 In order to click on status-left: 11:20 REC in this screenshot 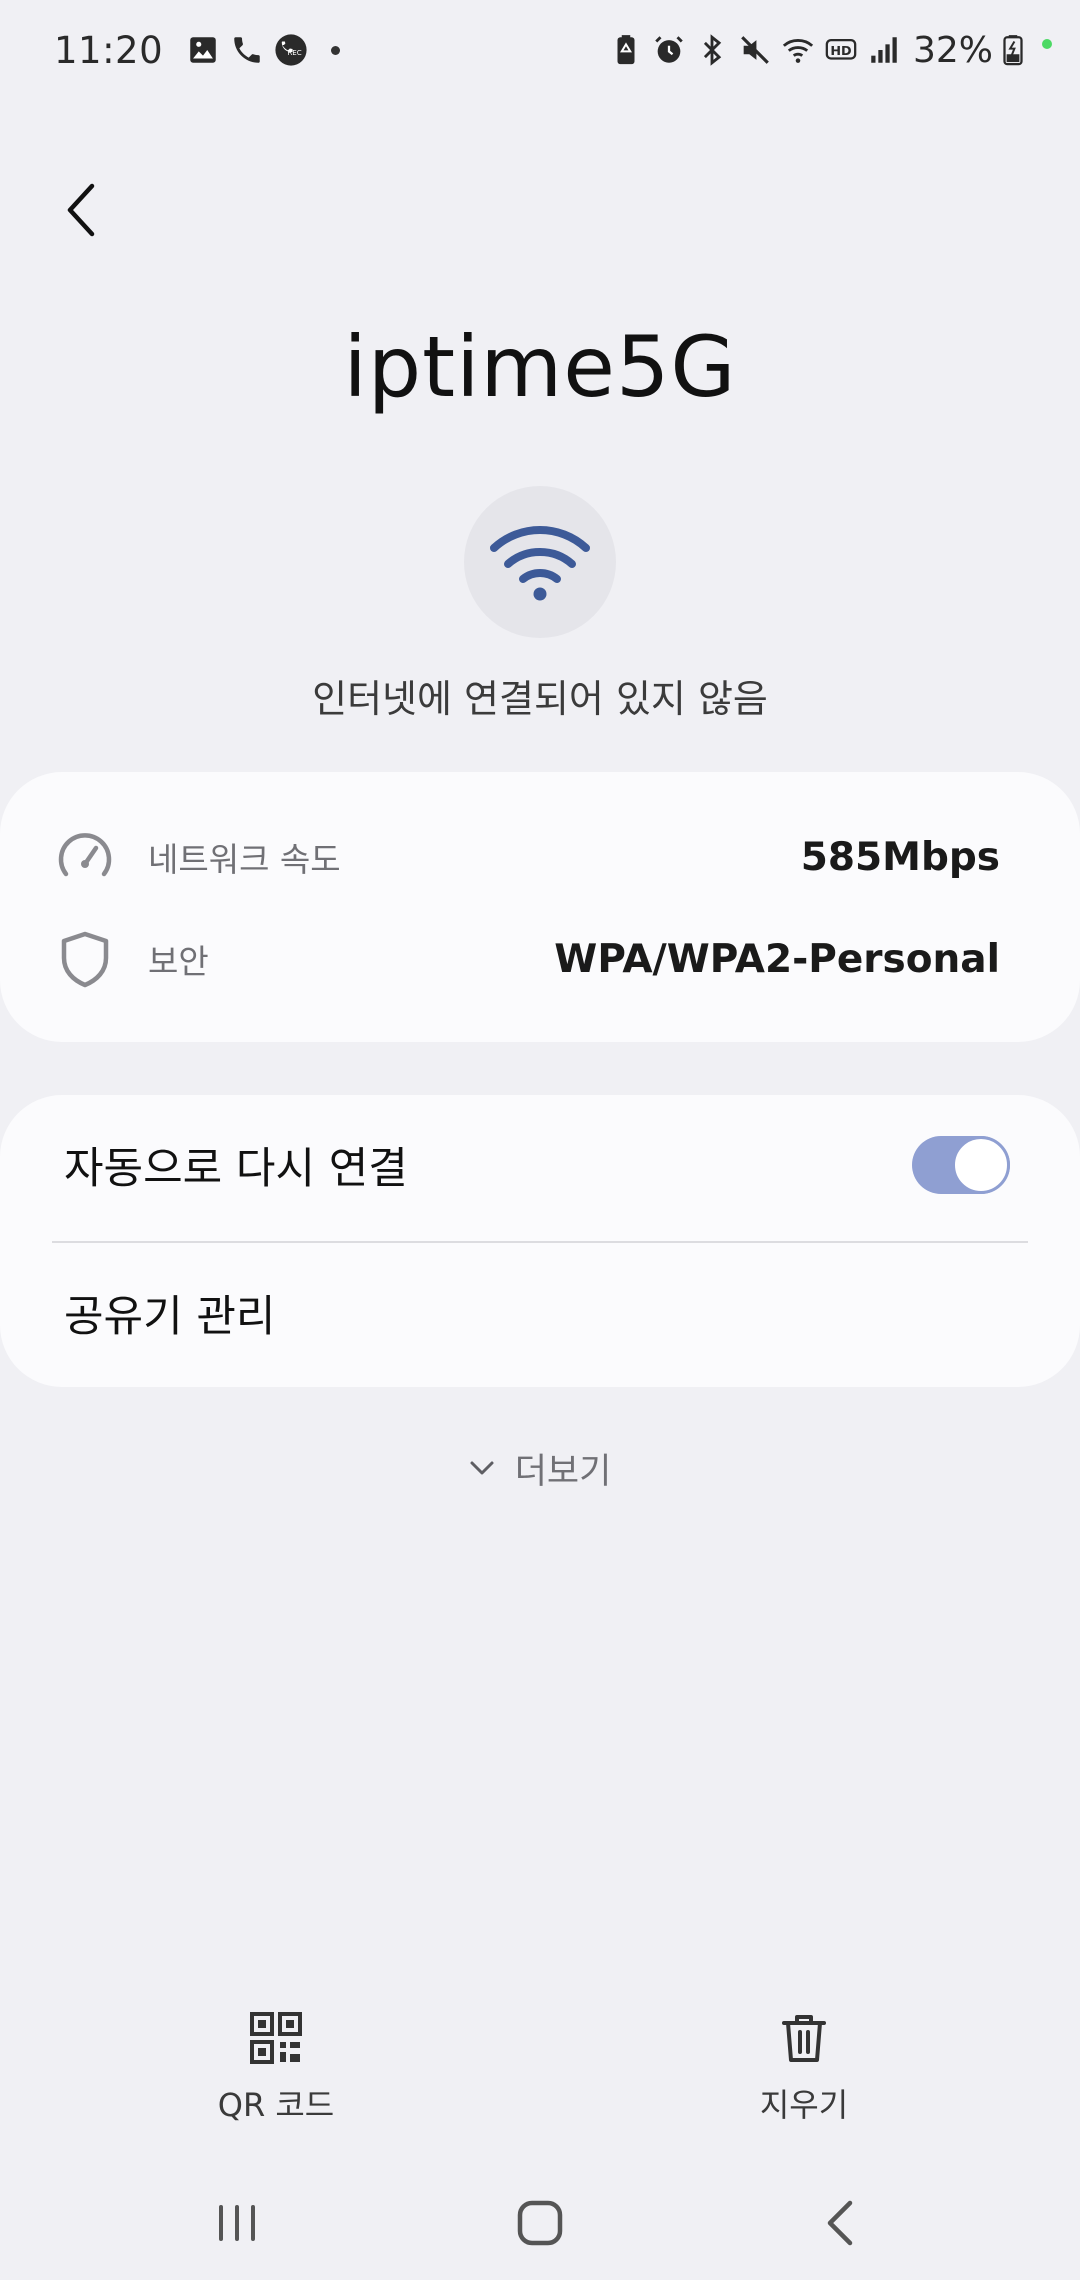, I will do `click(197, 50)`.